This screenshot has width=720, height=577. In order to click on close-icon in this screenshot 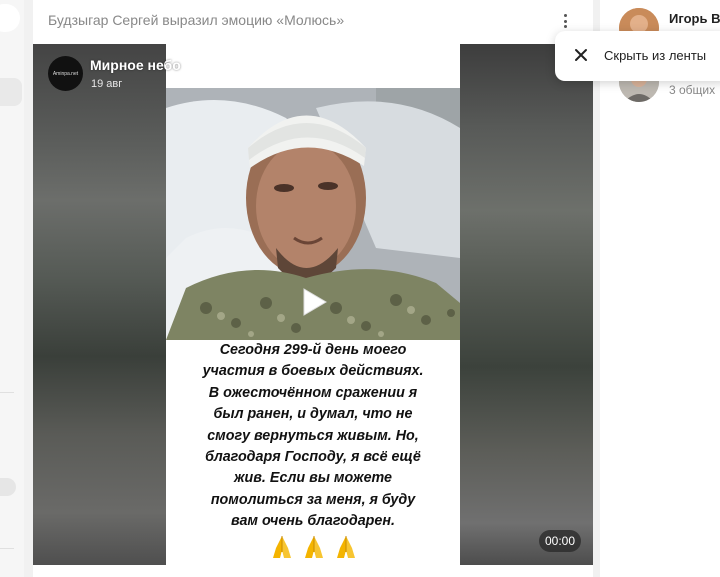, I will do `click(581, 55)`.